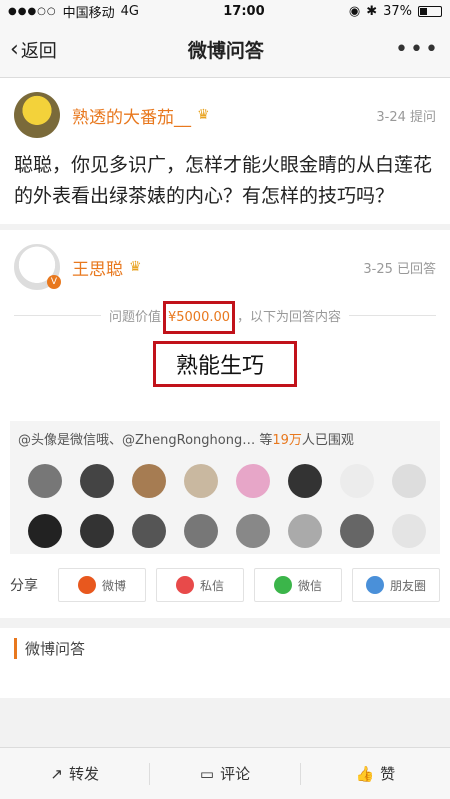  Describe the element at coordinates (184, 585) in the screenshot. I see `mail-icon` at that location.